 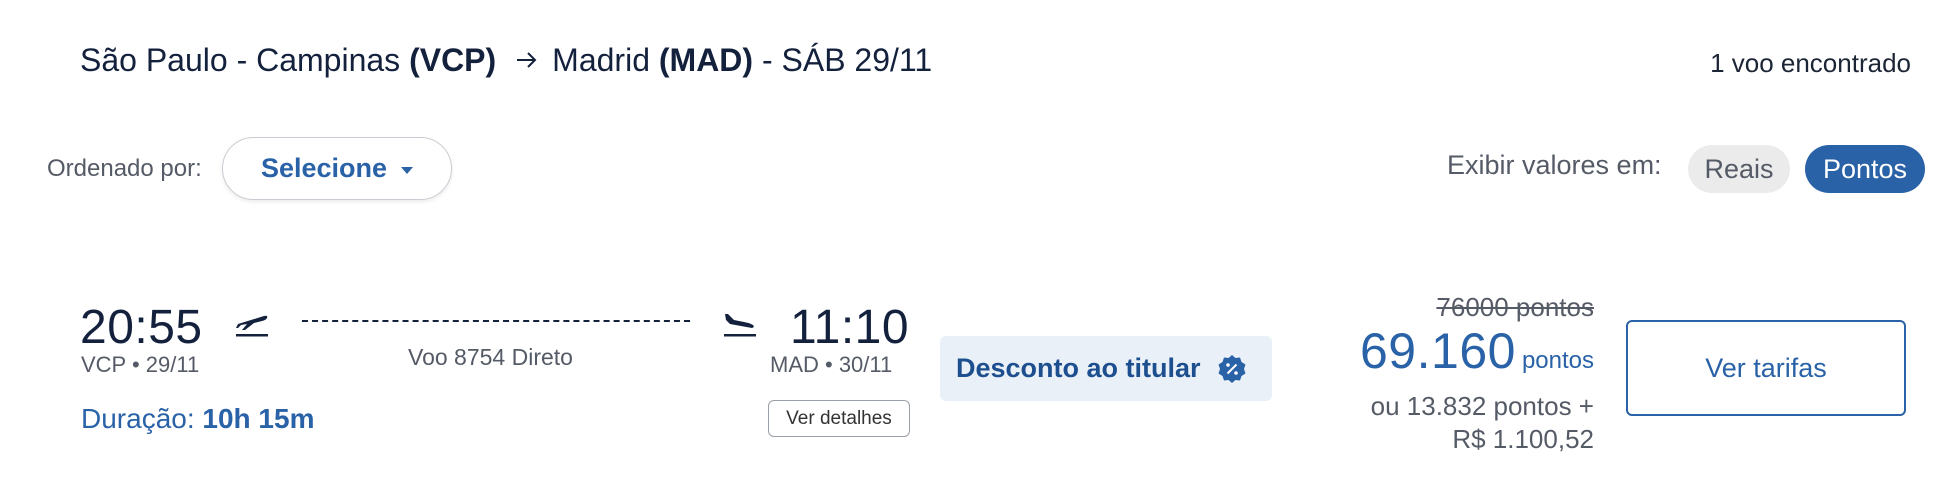 I want to click on points-unit: pontos, so click(x=1557, y=360).